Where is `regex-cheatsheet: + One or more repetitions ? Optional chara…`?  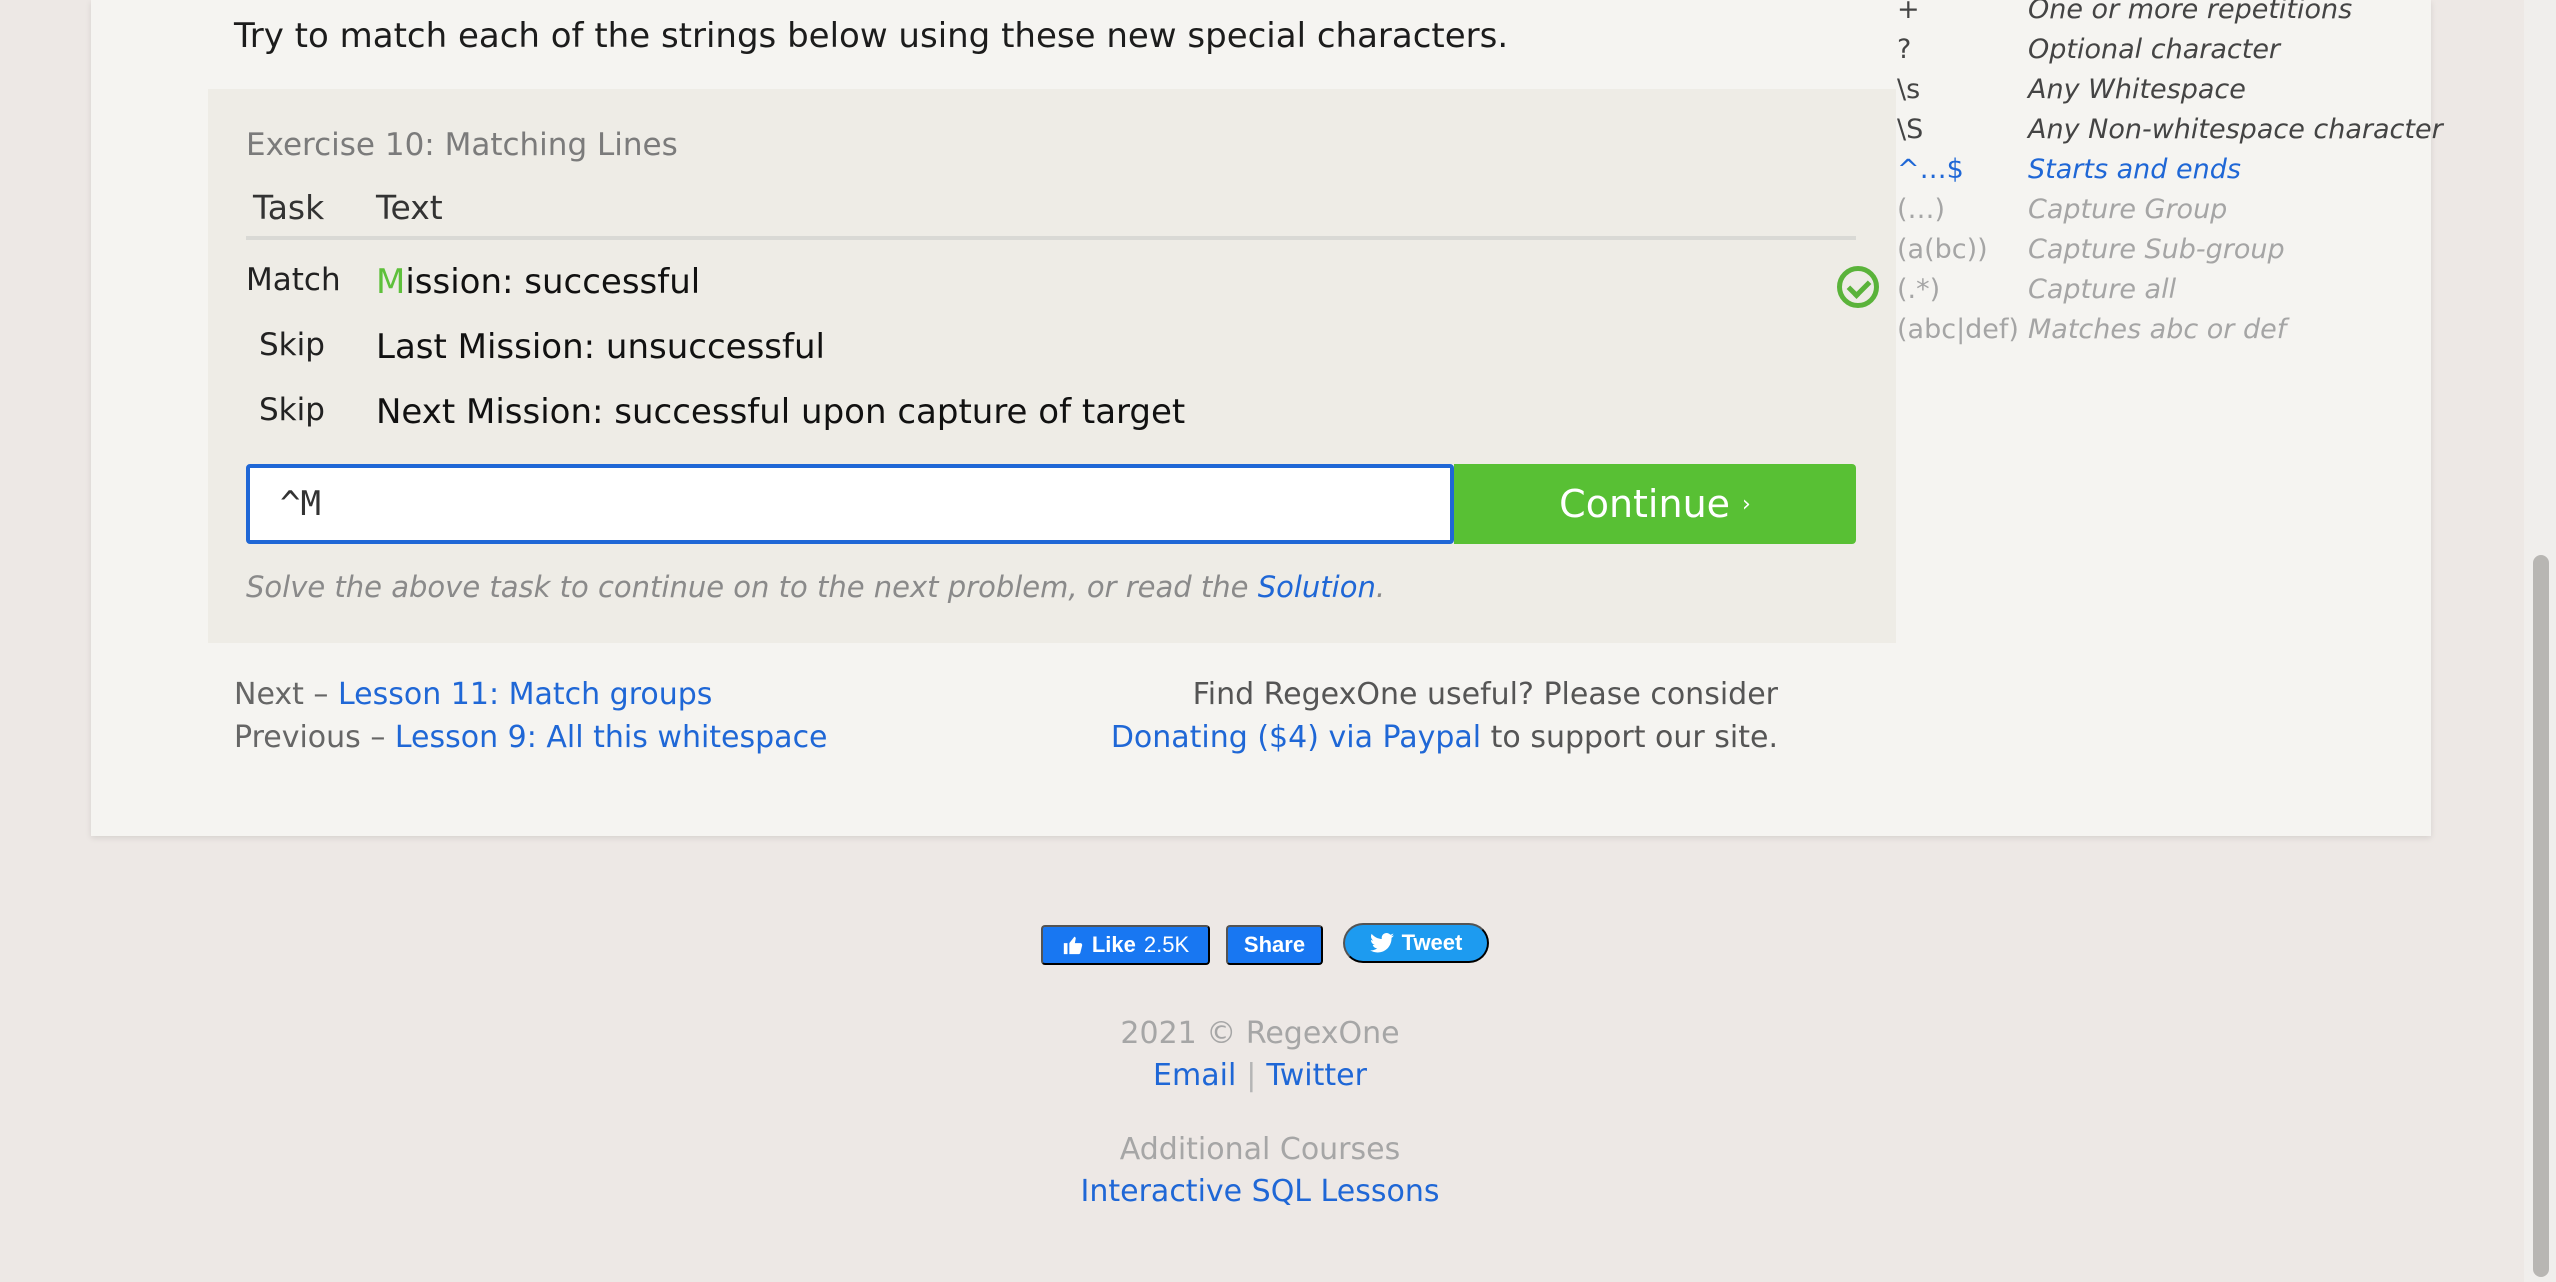 regex-cheatsheet: + One or more repetitions ? Optional chara… is located at coordinates (2170, 177).